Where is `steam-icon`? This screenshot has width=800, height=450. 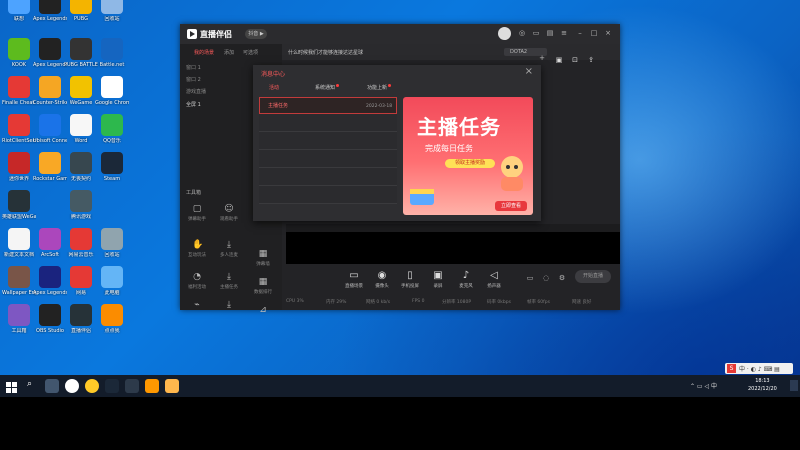 steam-icon is located at coordinates (112, 386).